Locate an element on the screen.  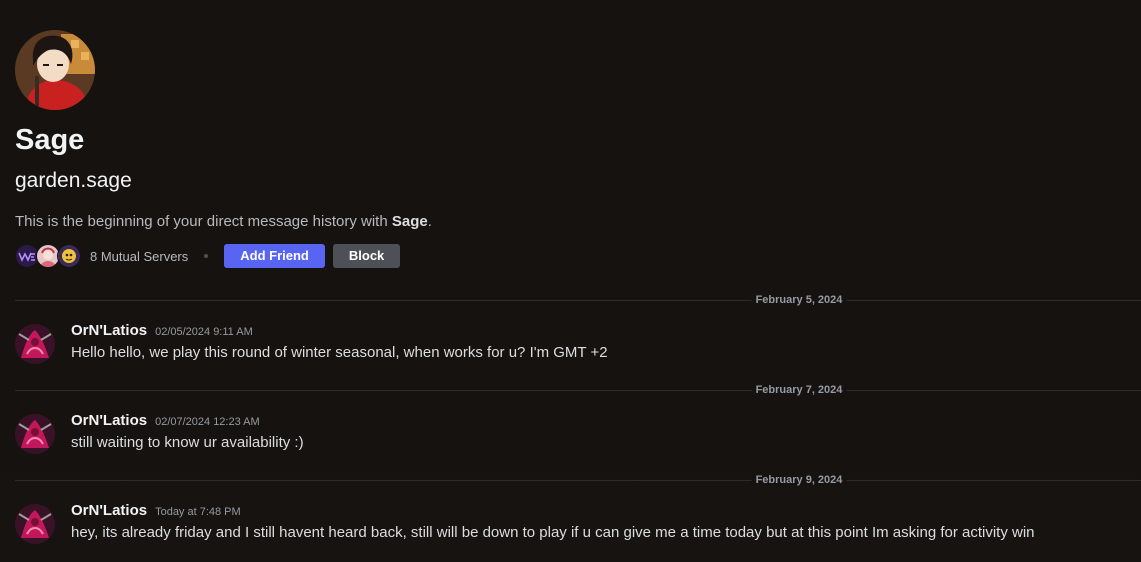
message-timestamp: 02/05/2024 9:11 AM is located at coordinates (204, 332).